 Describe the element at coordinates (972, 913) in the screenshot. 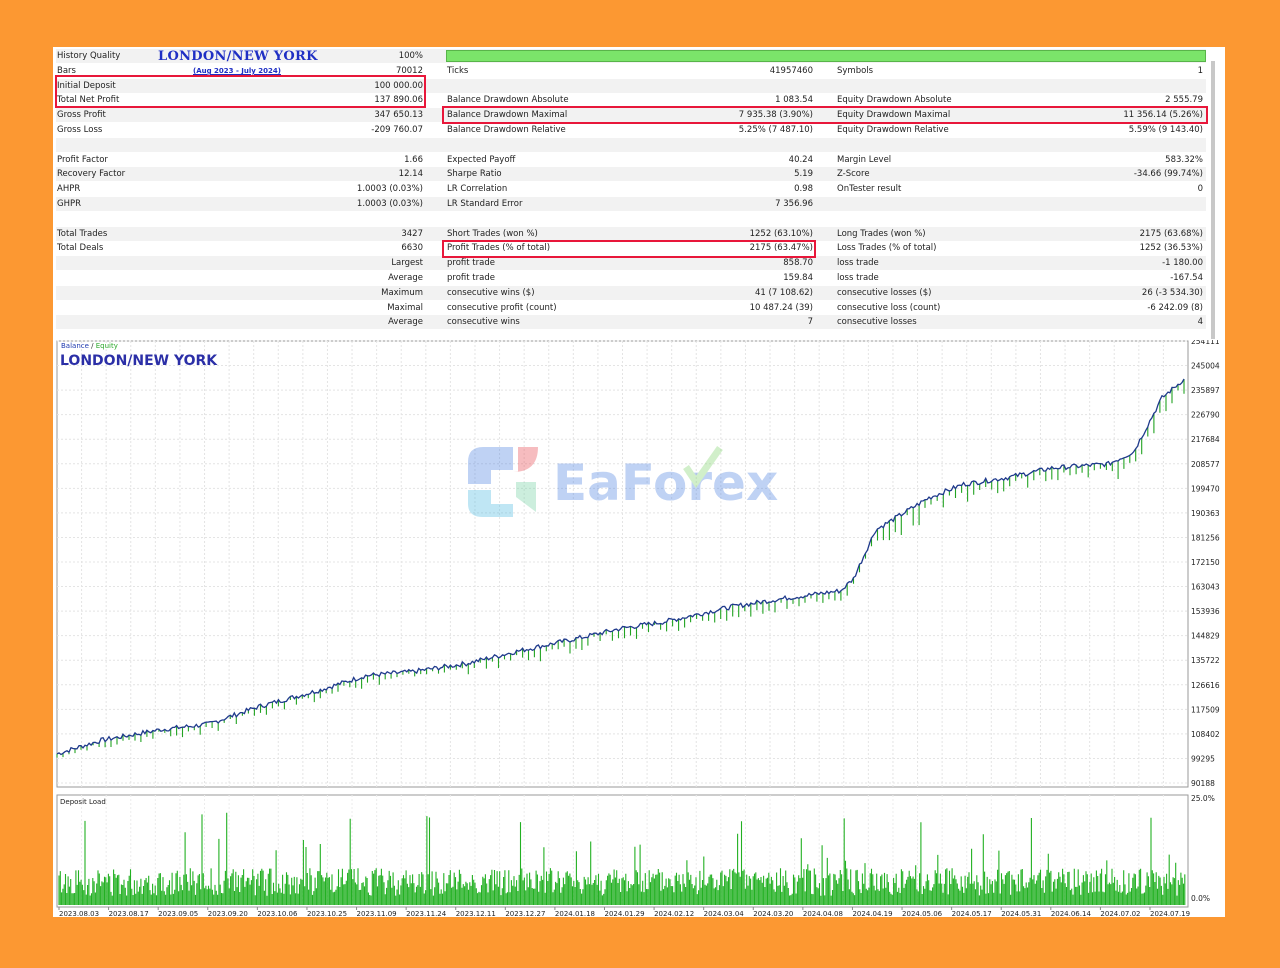

I see `x-tick-label: 2024.05.17` at that location.